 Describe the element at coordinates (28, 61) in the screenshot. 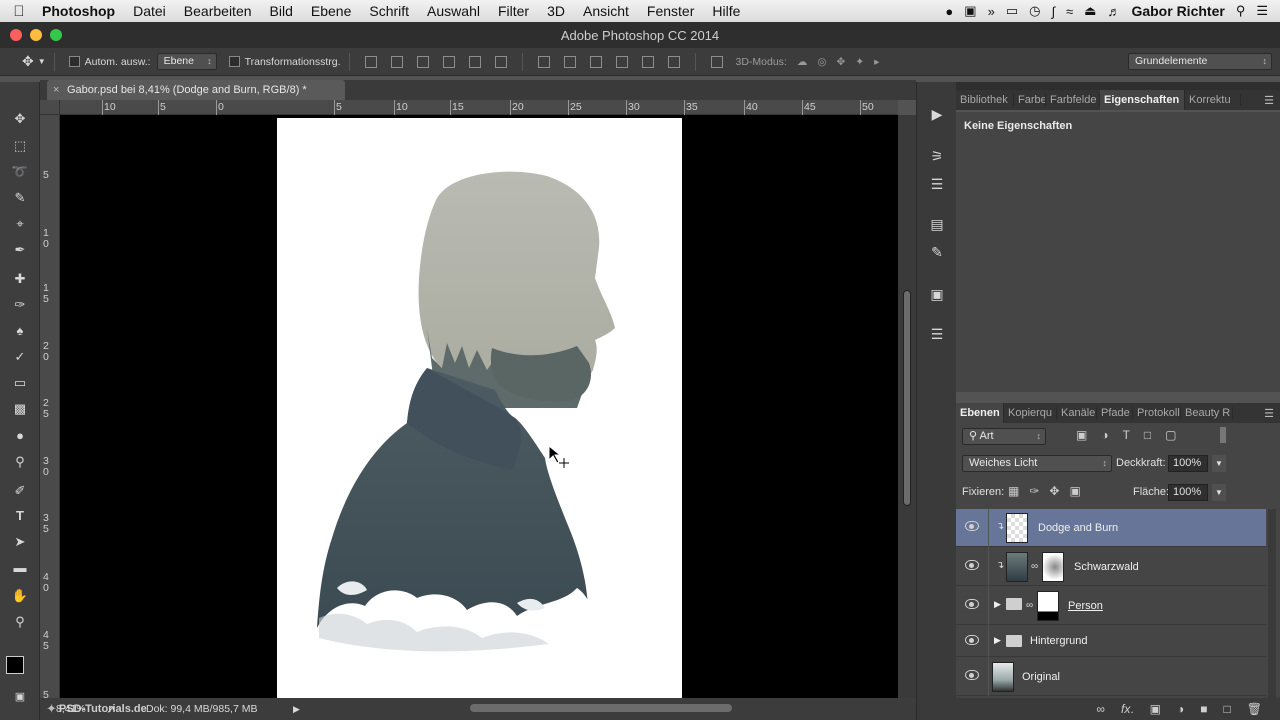

I see `move-tool-preset-icon: ✥` at that location.